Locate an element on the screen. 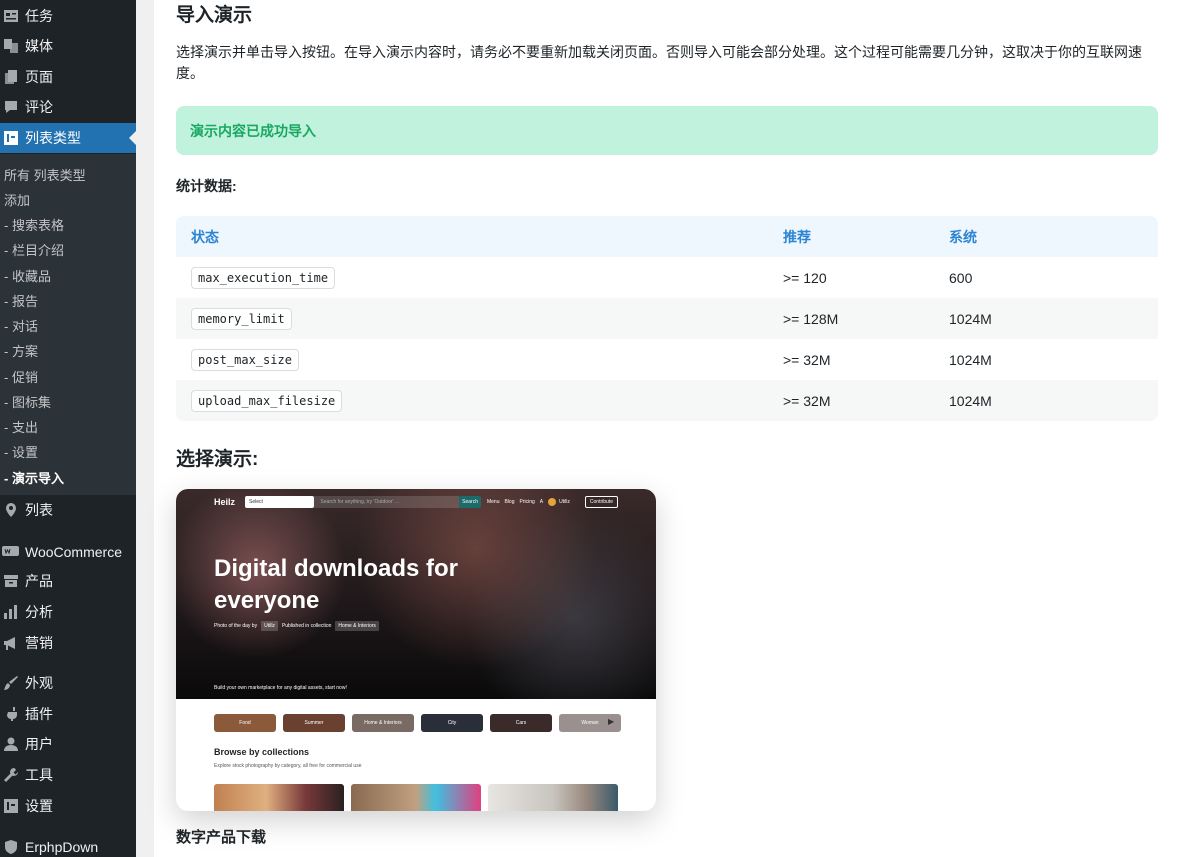 This screenshot has width=1179, height=857. preview-meta-mid: Published in collection is located at coordinates (306, 626).